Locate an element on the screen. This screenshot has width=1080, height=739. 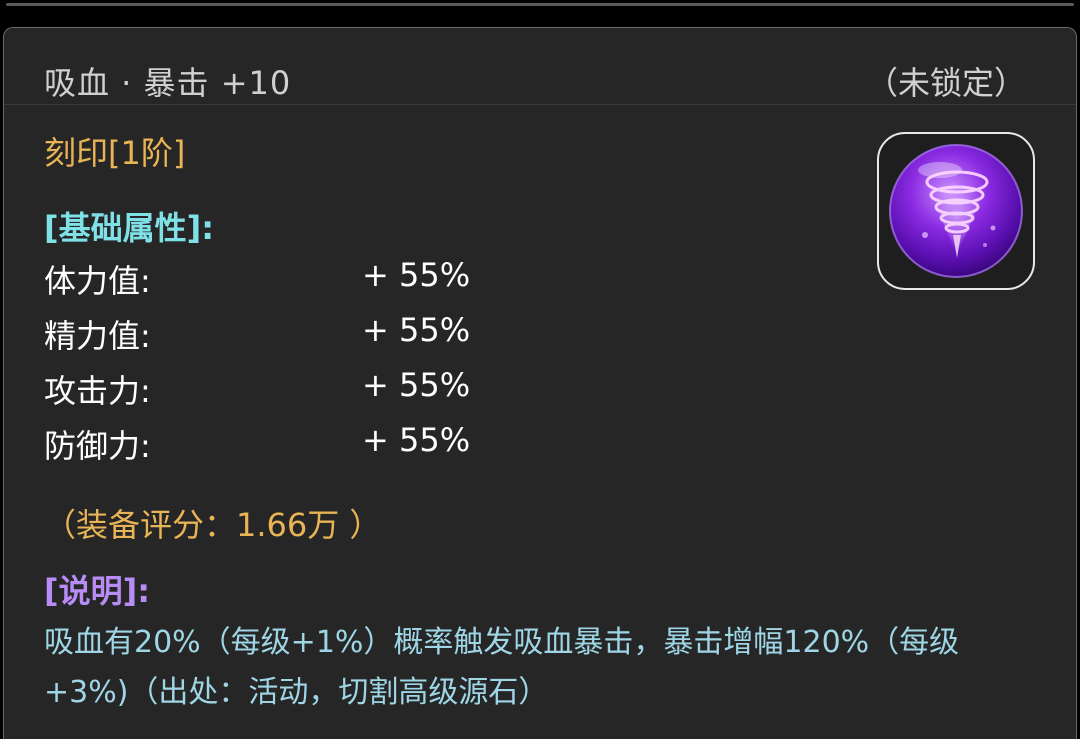
item-icon-frame is located at coordinates (956, 211).